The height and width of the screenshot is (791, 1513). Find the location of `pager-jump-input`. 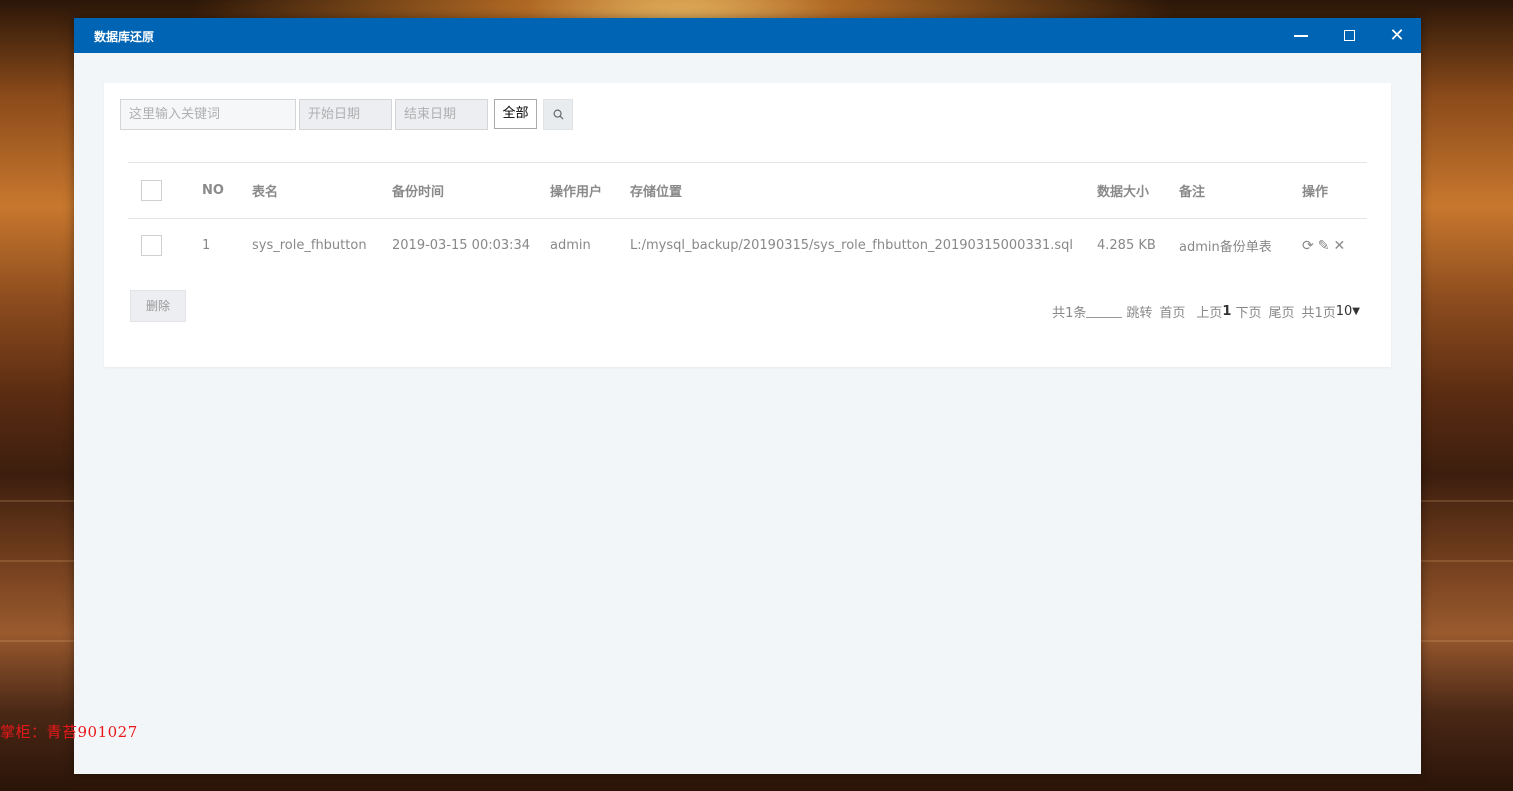

pager-jump-input is located at coordinates (1104, 312).